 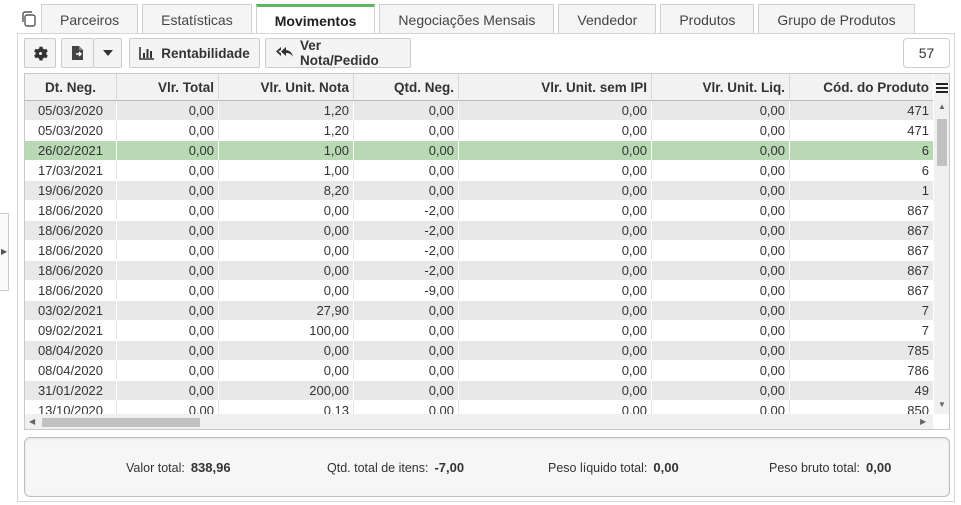 What do you see at coordinates (286, 150) in the screenshot?
I see `cell-vlr-unit-nota: 1,00` at bounding box center [286, 150].